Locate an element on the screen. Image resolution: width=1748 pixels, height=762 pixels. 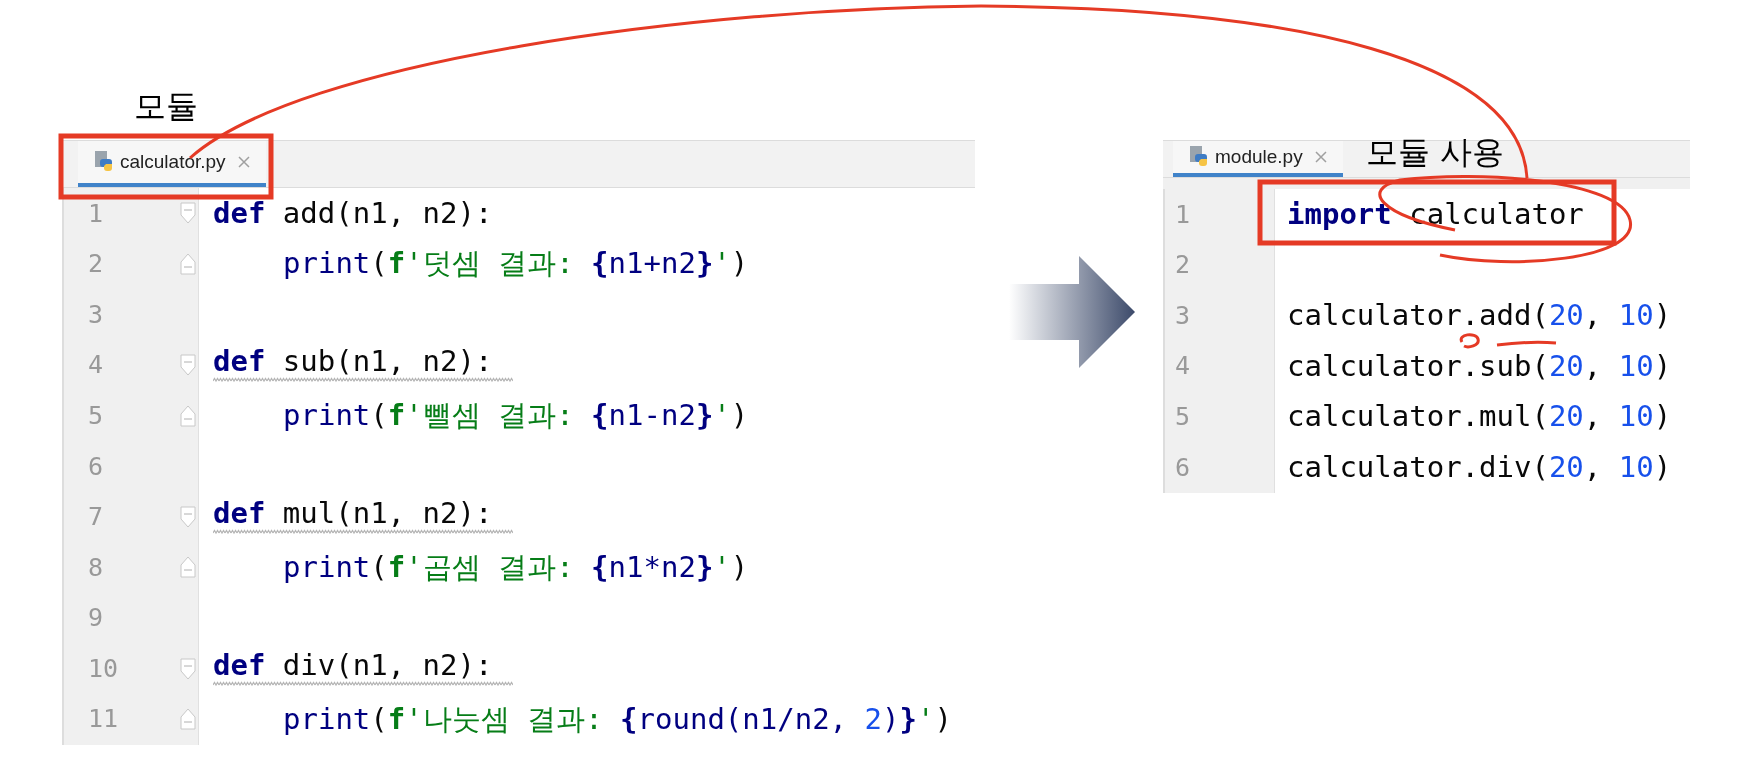
line-number: 11 is located at coordinates (103, 719).